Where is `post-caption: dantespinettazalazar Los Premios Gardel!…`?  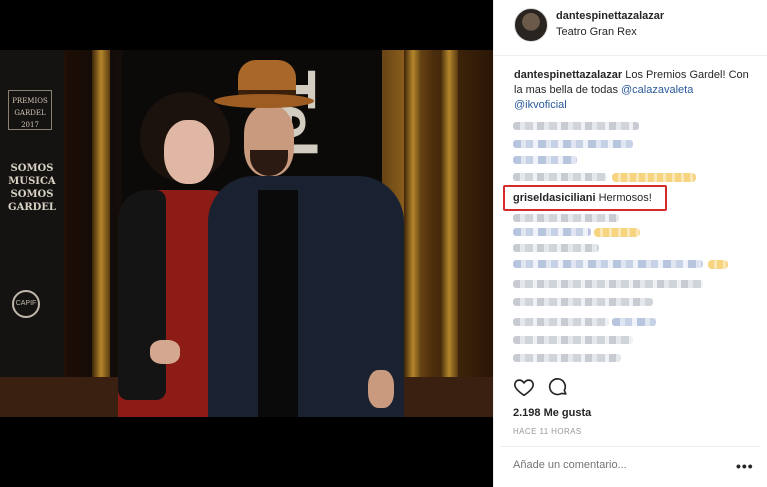
post-caption: dantespinettazalazar Los Premios Gardel!… is located at coordinates (634, 90).